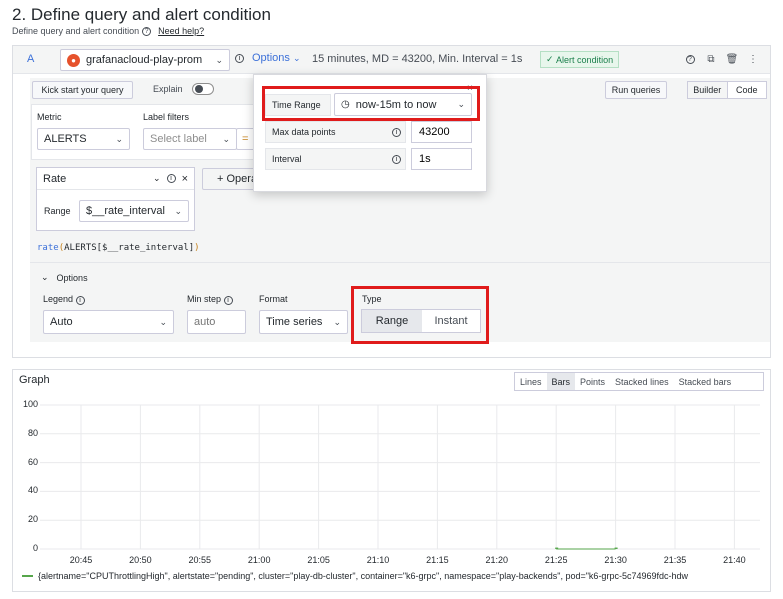 The height and width of the screenshot is (599, 783). Describe the element at coordinates (32, 519) in the screenshot. I see `y-tick-label: 20` at that location.